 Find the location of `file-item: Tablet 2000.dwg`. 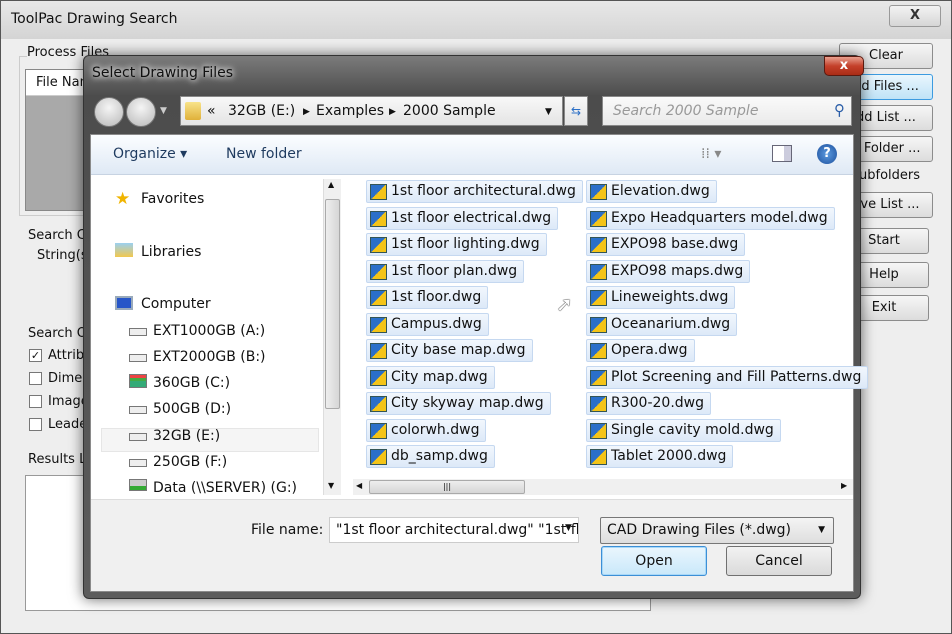

file-item: Tablet 2000.dwg is located at coordinates (660, 456).